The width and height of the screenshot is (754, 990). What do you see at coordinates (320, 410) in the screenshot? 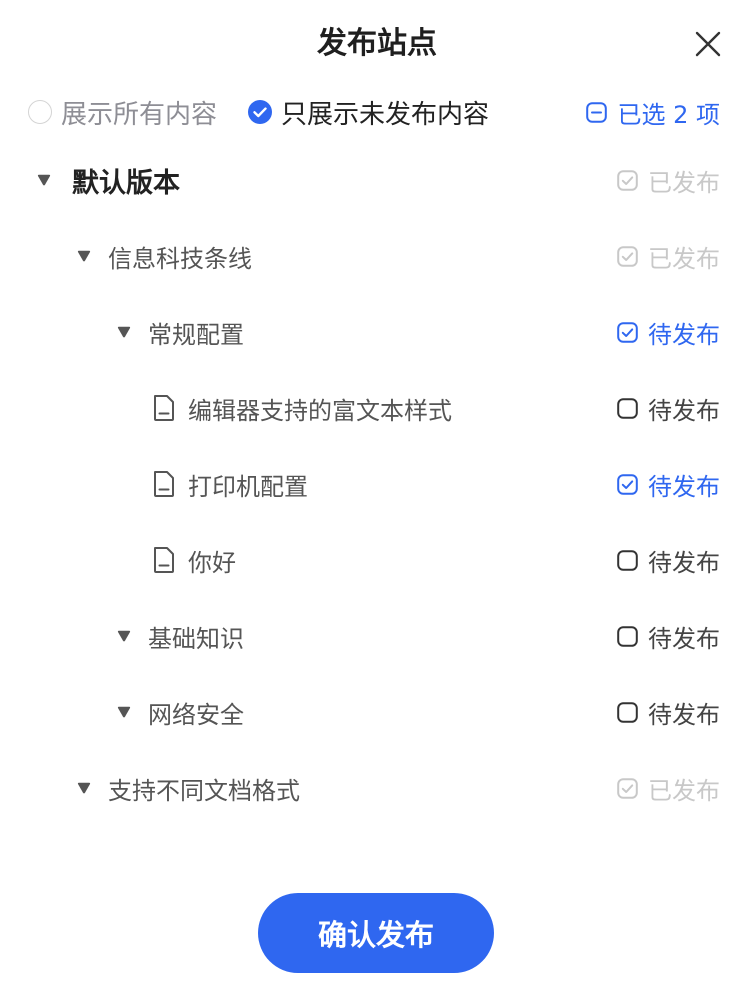
I see `tree-item-label: 编辑器支持的富文本样式` at bounding box center [320, 410].